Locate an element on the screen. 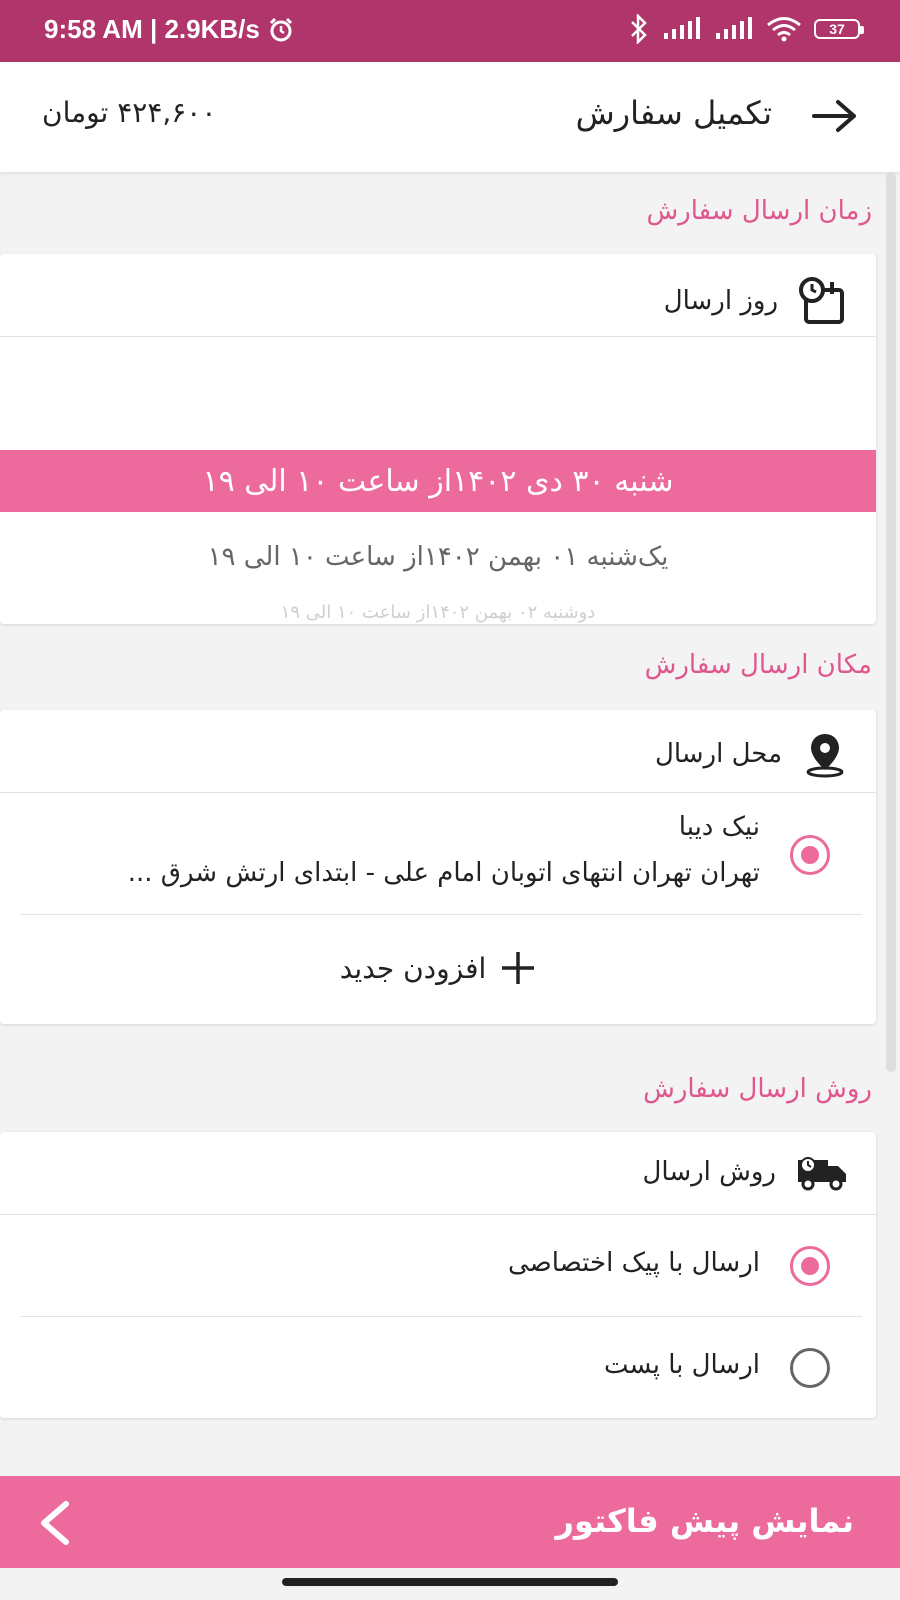 The image size is (900, 1600). address-radio is located at coordinates (810, 855).